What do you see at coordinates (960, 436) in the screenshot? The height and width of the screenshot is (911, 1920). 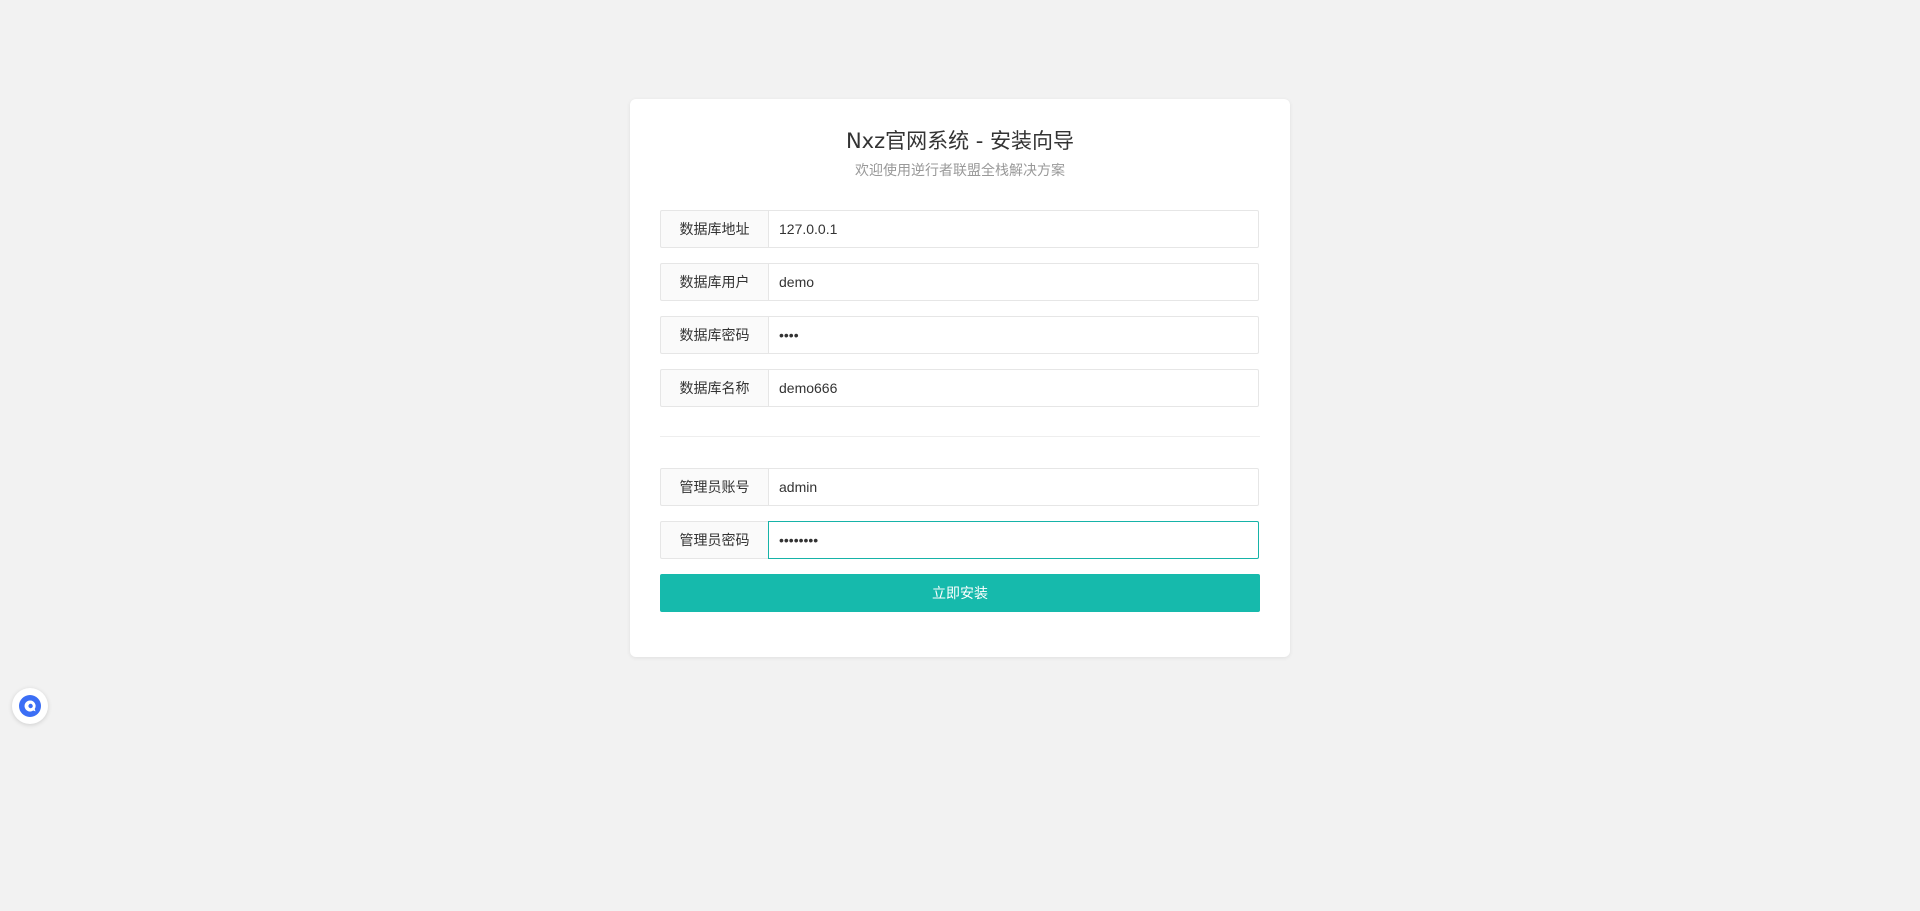 I see `section-divider` at bounding box center [960, 436].